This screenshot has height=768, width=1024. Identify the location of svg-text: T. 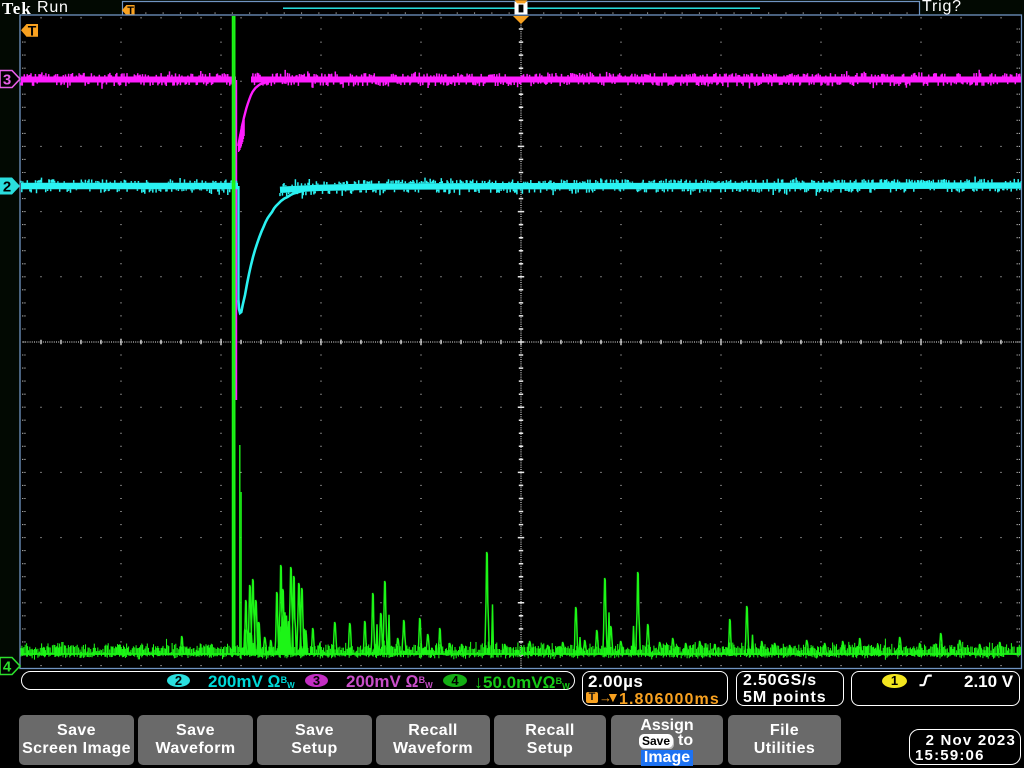
(32, 30).